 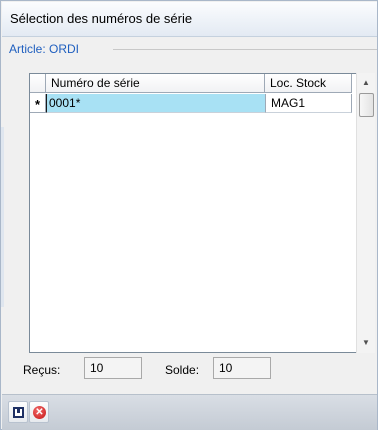 What do you see at coordinates (365, 213) in the screenshot?
I see `vertical-scrollbar: ▲ ▼` at bounding box center [365, 213].